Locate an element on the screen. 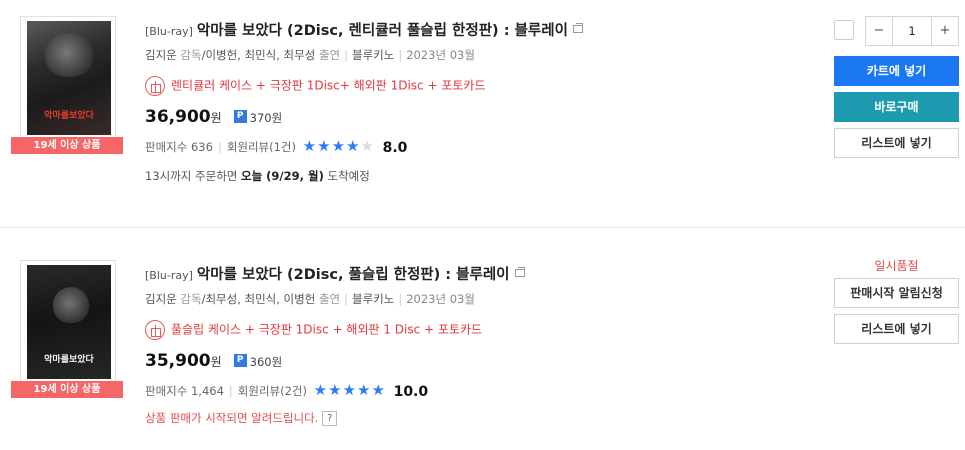  product-title-row: [Blu-ray] 악마를 보았다 (2Disc, 풀슬립 한정판) : 블루레이 is located at coordinates (475, 275).